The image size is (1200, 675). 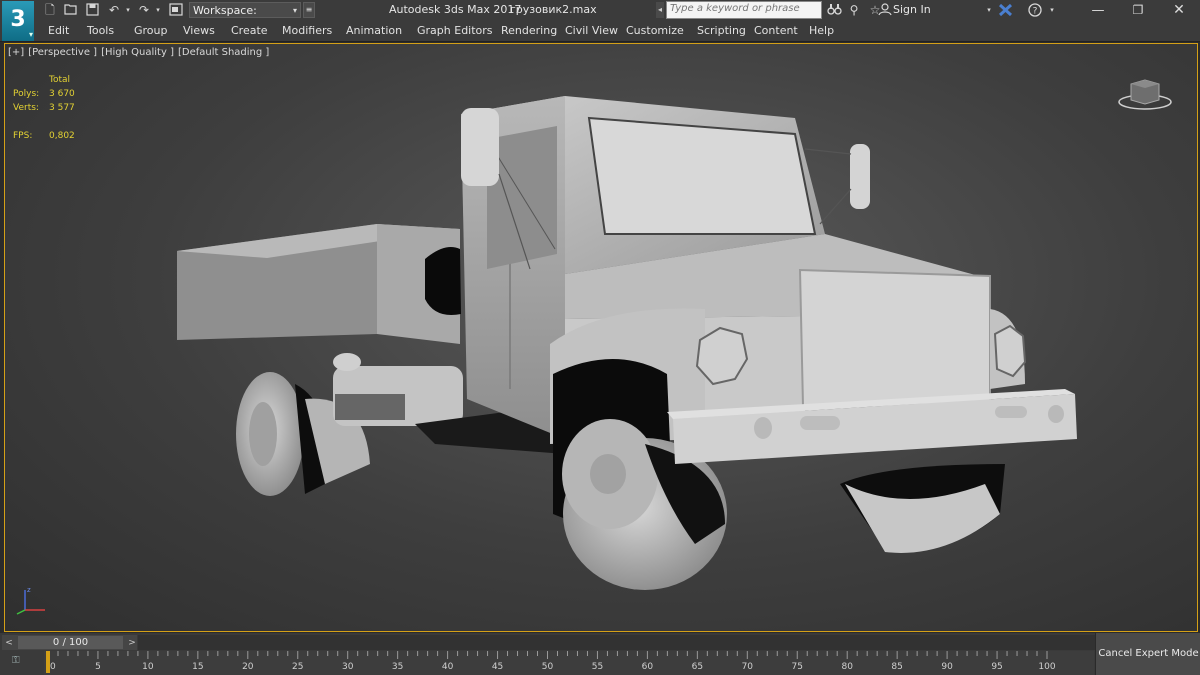 I want to click on help-dropdown-icon: ▾, so click(x=1052, y=10).